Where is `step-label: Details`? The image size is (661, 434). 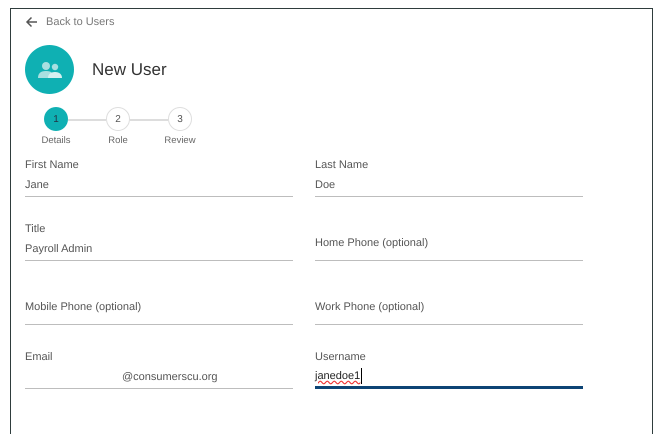
step-label: Details is located at coordinates (56, 141).